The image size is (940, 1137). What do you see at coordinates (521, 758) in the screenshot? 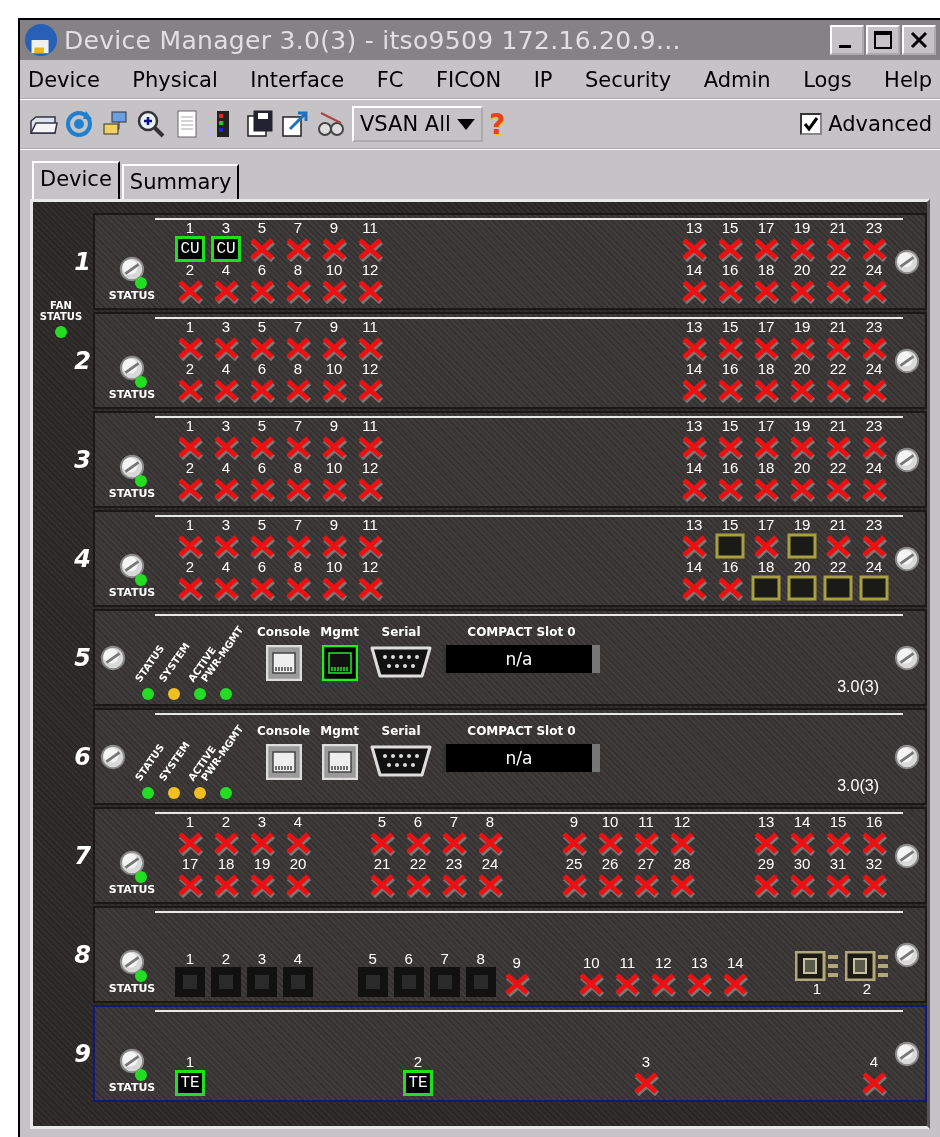
I see `compact-flash-slot: n/a` at bounding box center [521, 758].